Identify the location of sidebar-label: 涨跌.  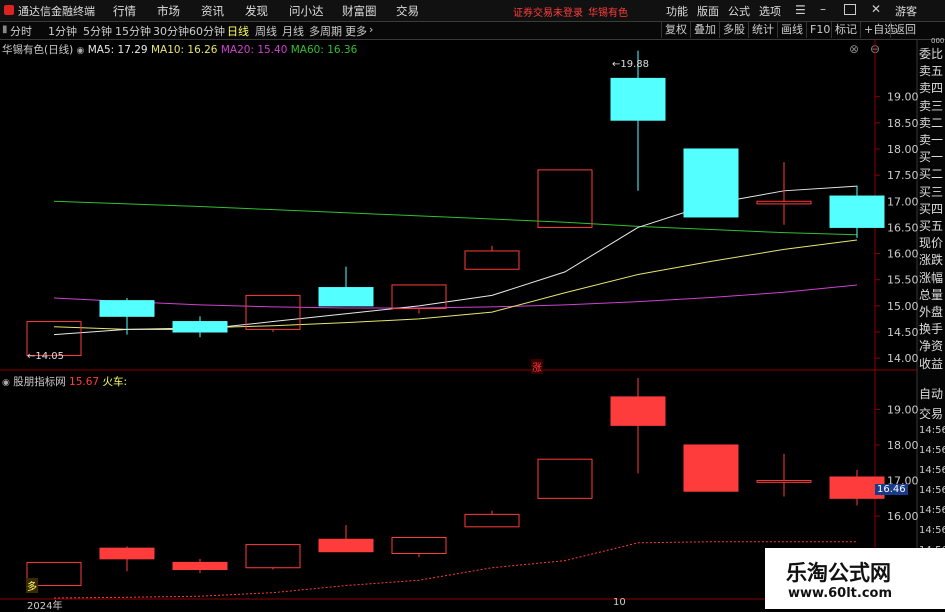
(931, 260).